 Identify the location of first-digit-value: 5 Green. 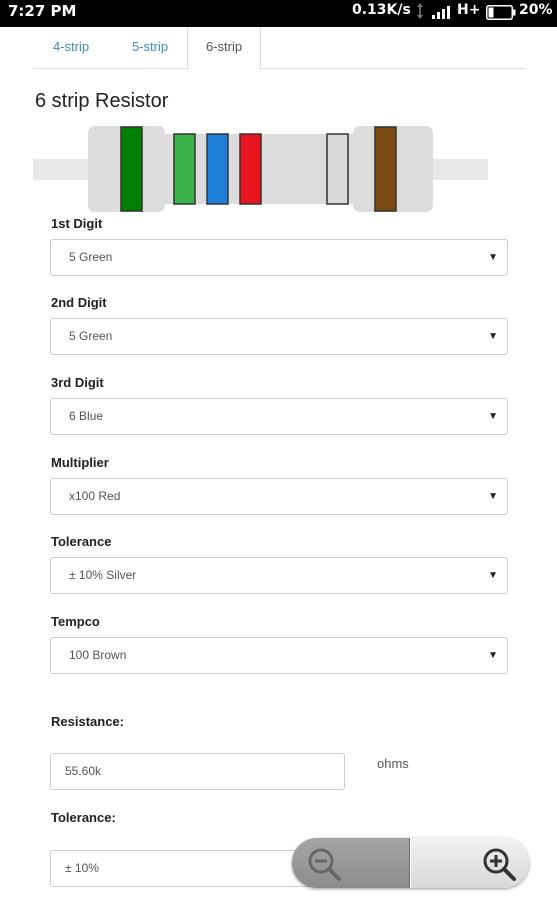
(91, 257).